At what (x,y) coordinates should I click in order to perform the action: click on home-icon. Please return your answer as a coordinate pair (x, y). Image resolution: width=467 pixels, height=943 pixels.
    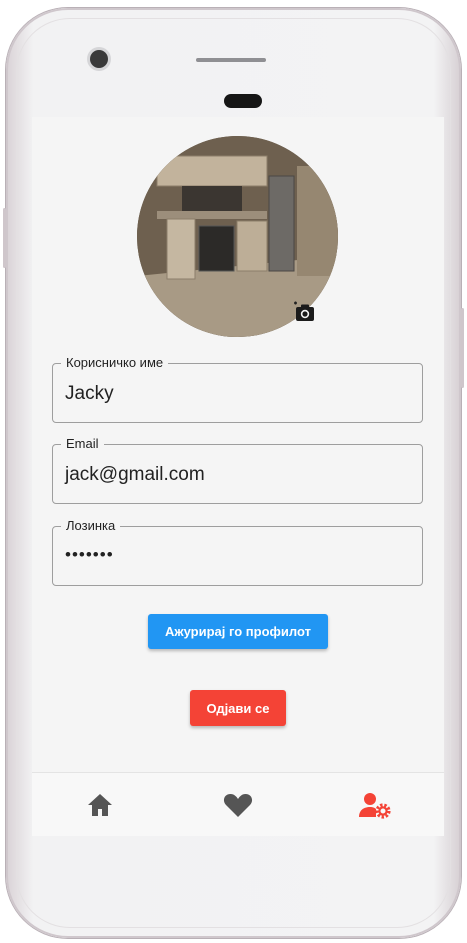
    Looking at the image, I should click on (100, 805).